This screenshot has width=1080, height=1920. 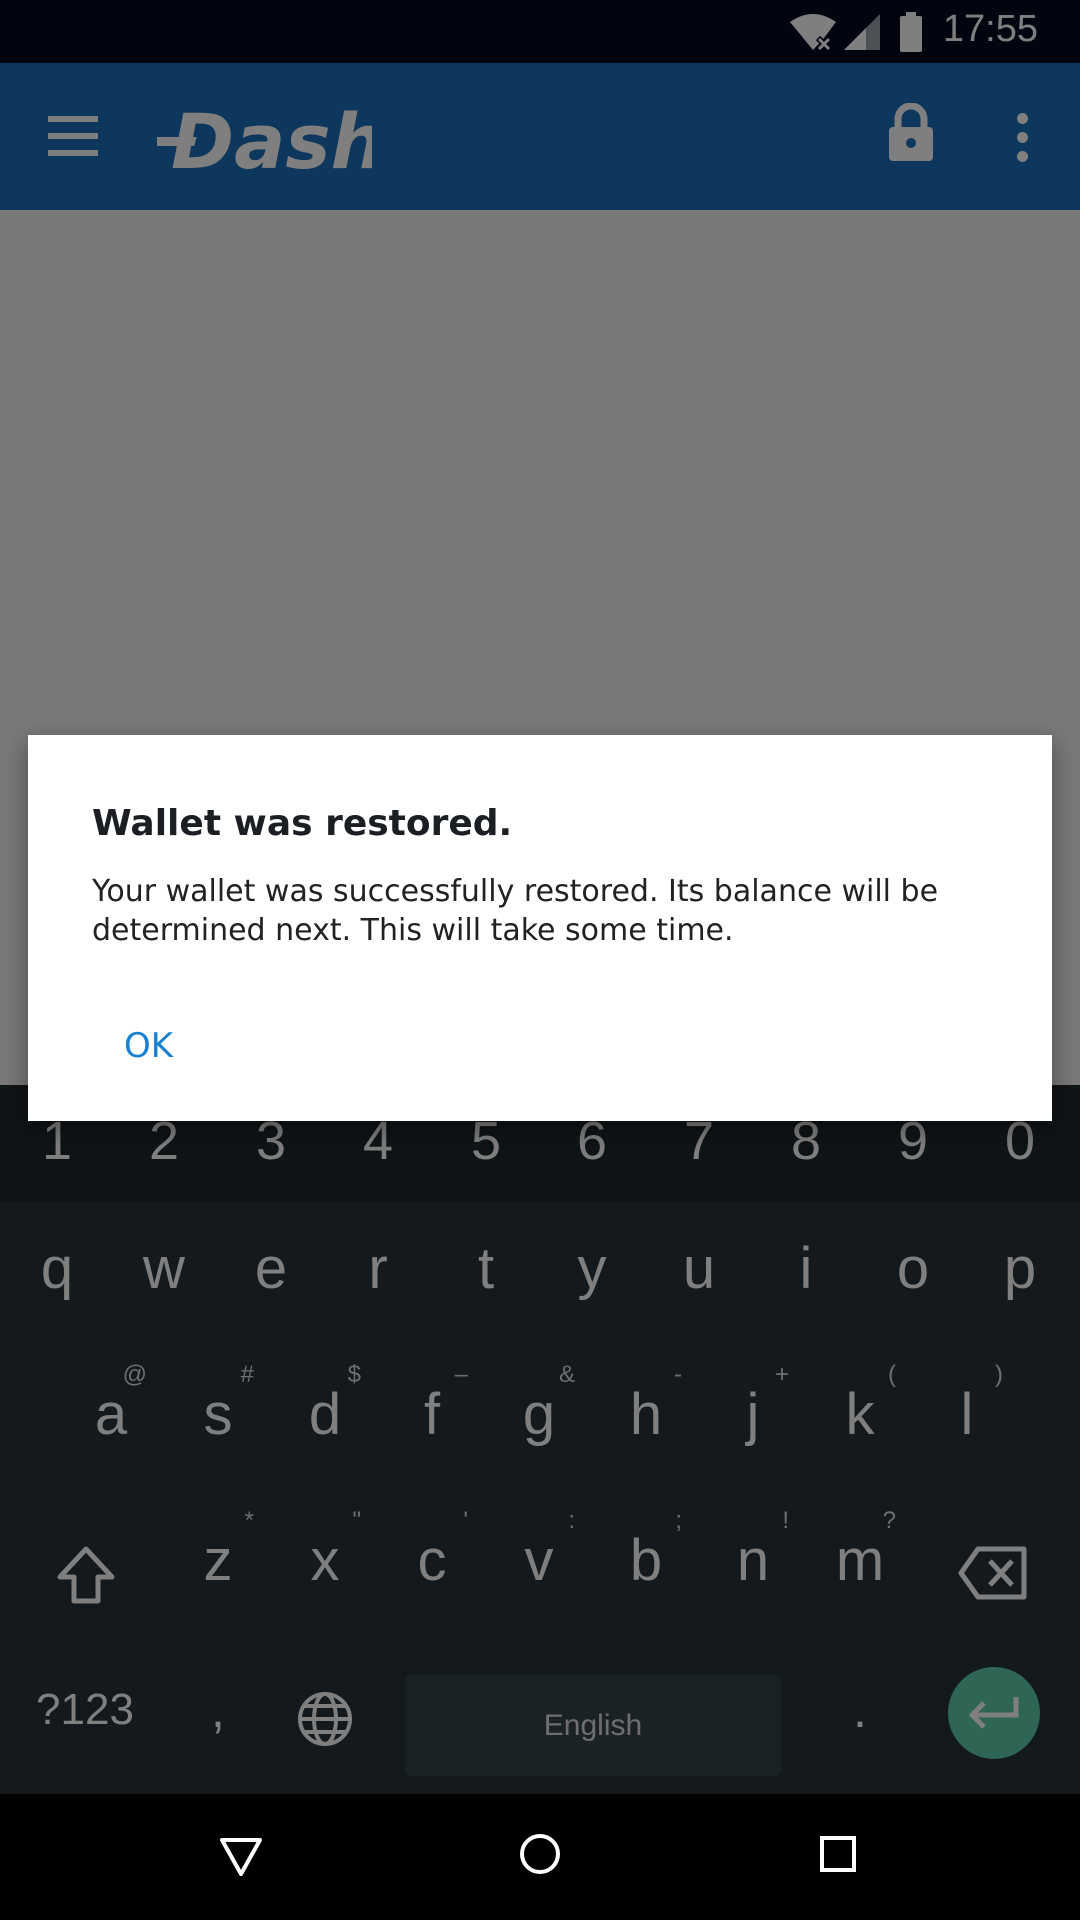 I want to click on dialog-title: Wallet was restored., so click(x=302, y=823).